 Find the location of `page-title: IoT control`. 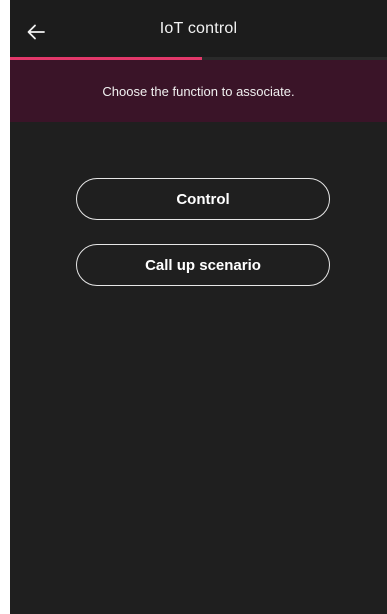

page-title: IoT control is located at coordinates (198, 28).